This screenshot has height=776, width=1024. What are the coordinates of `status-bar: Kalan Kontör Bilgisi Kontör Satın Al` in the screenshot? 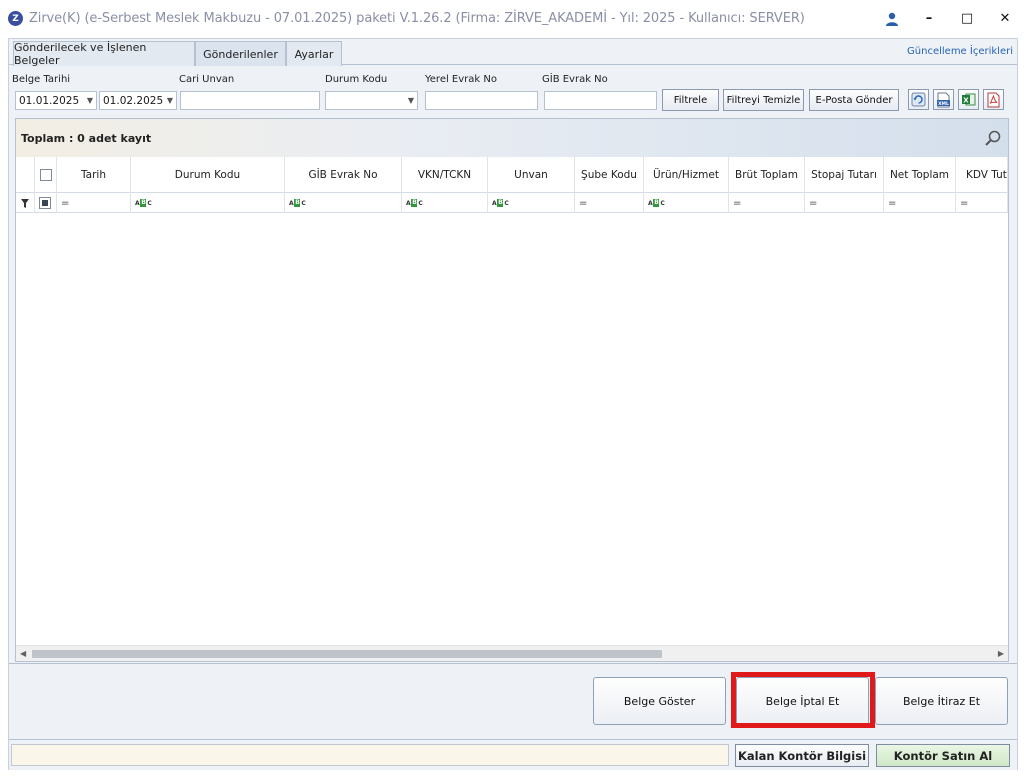 It's located at (513, 754).